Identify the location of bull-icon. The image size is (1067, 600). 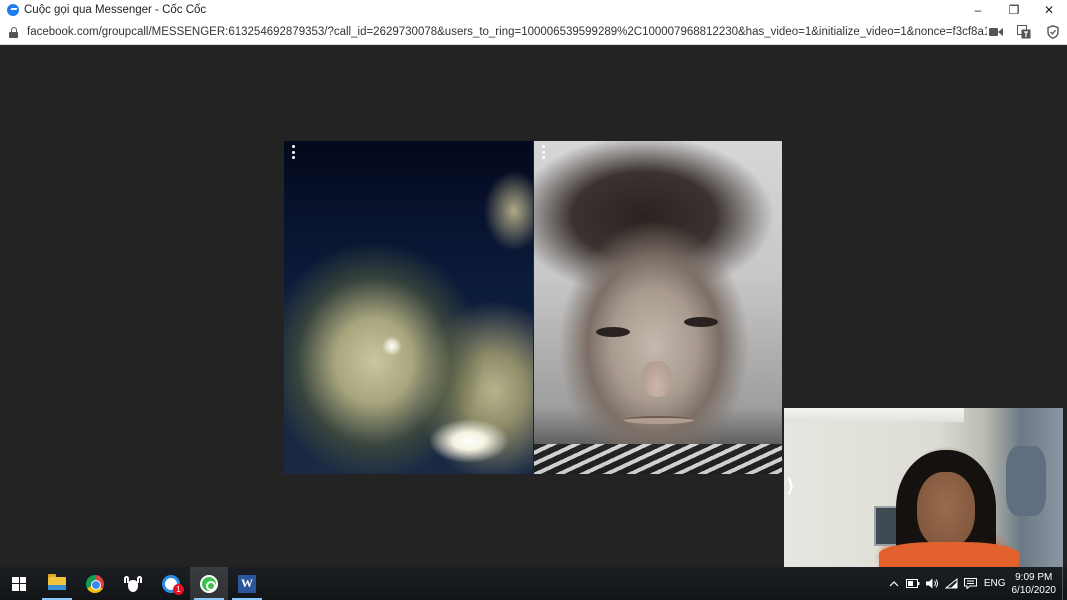
(133, 583).